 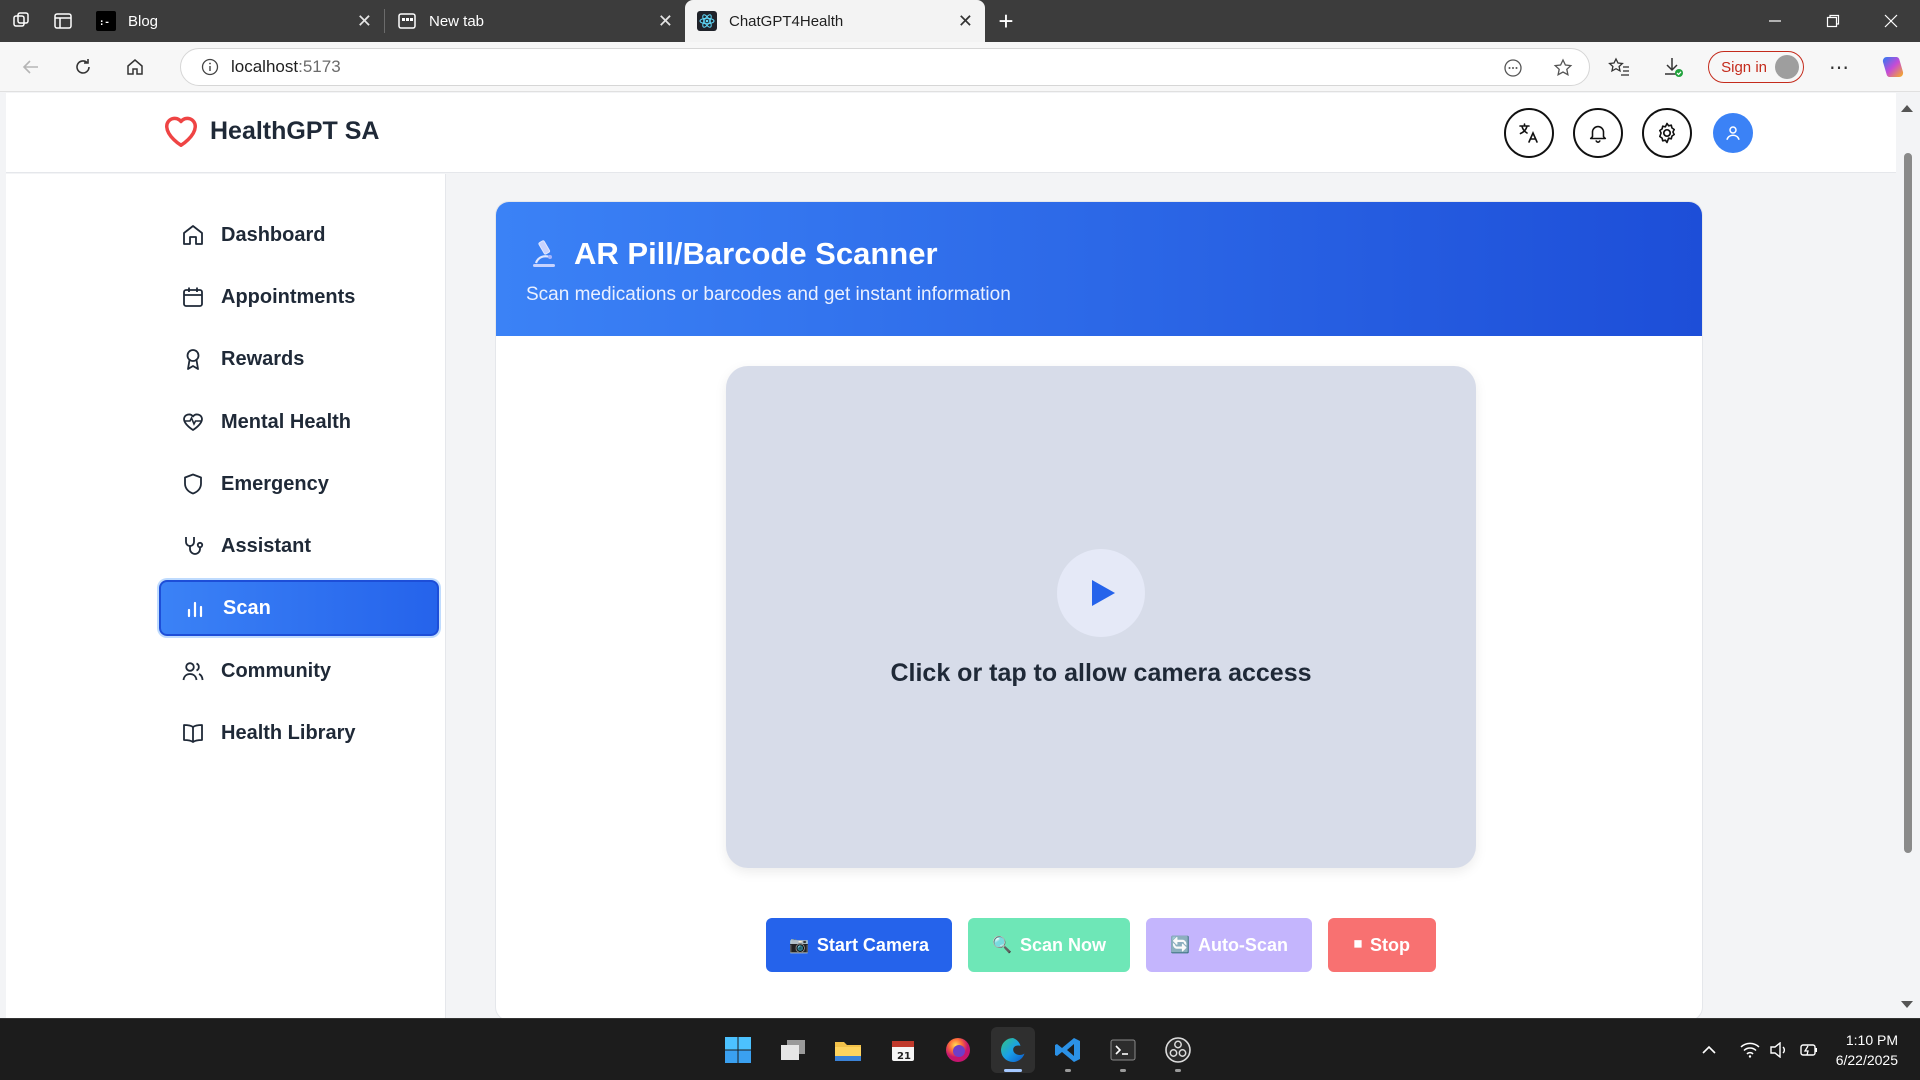 I want to click on sidebar-item-mental-health: Mental Health, so click(x=299, y=422).